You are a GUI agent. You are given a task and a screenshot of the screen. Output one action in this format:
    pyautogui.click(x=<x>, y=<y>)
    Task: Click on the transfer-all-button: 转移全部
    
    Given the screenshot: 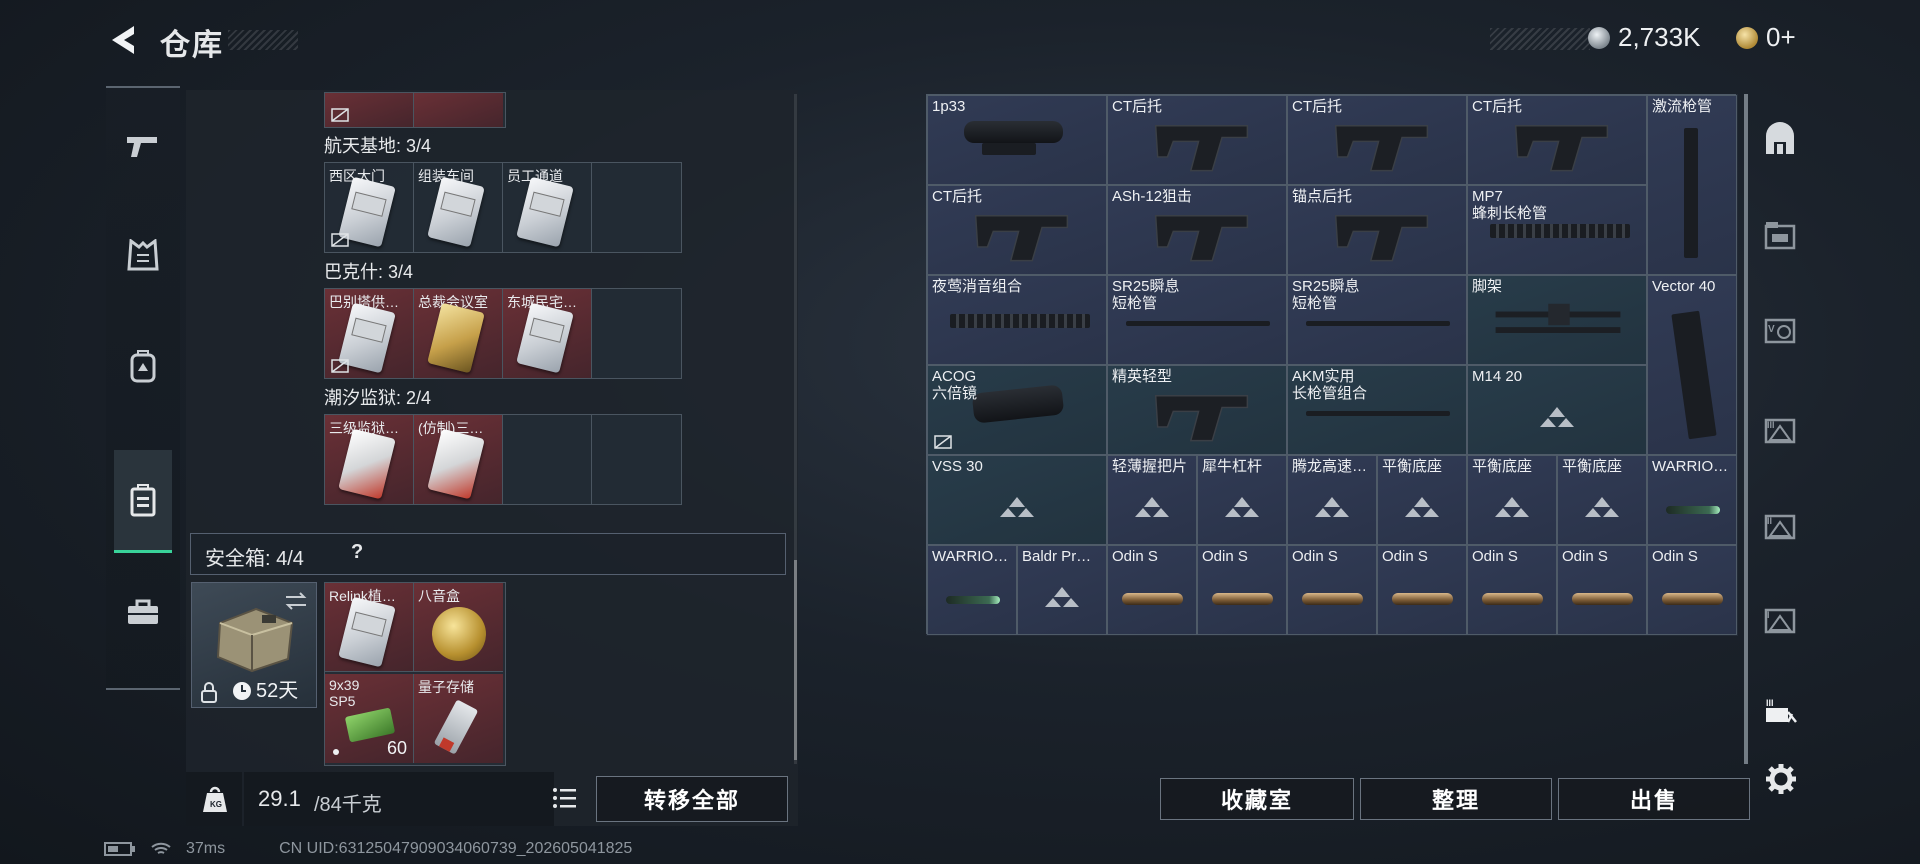 What is the action you would take?
    pyautogui.click(x=692, y=799)
    